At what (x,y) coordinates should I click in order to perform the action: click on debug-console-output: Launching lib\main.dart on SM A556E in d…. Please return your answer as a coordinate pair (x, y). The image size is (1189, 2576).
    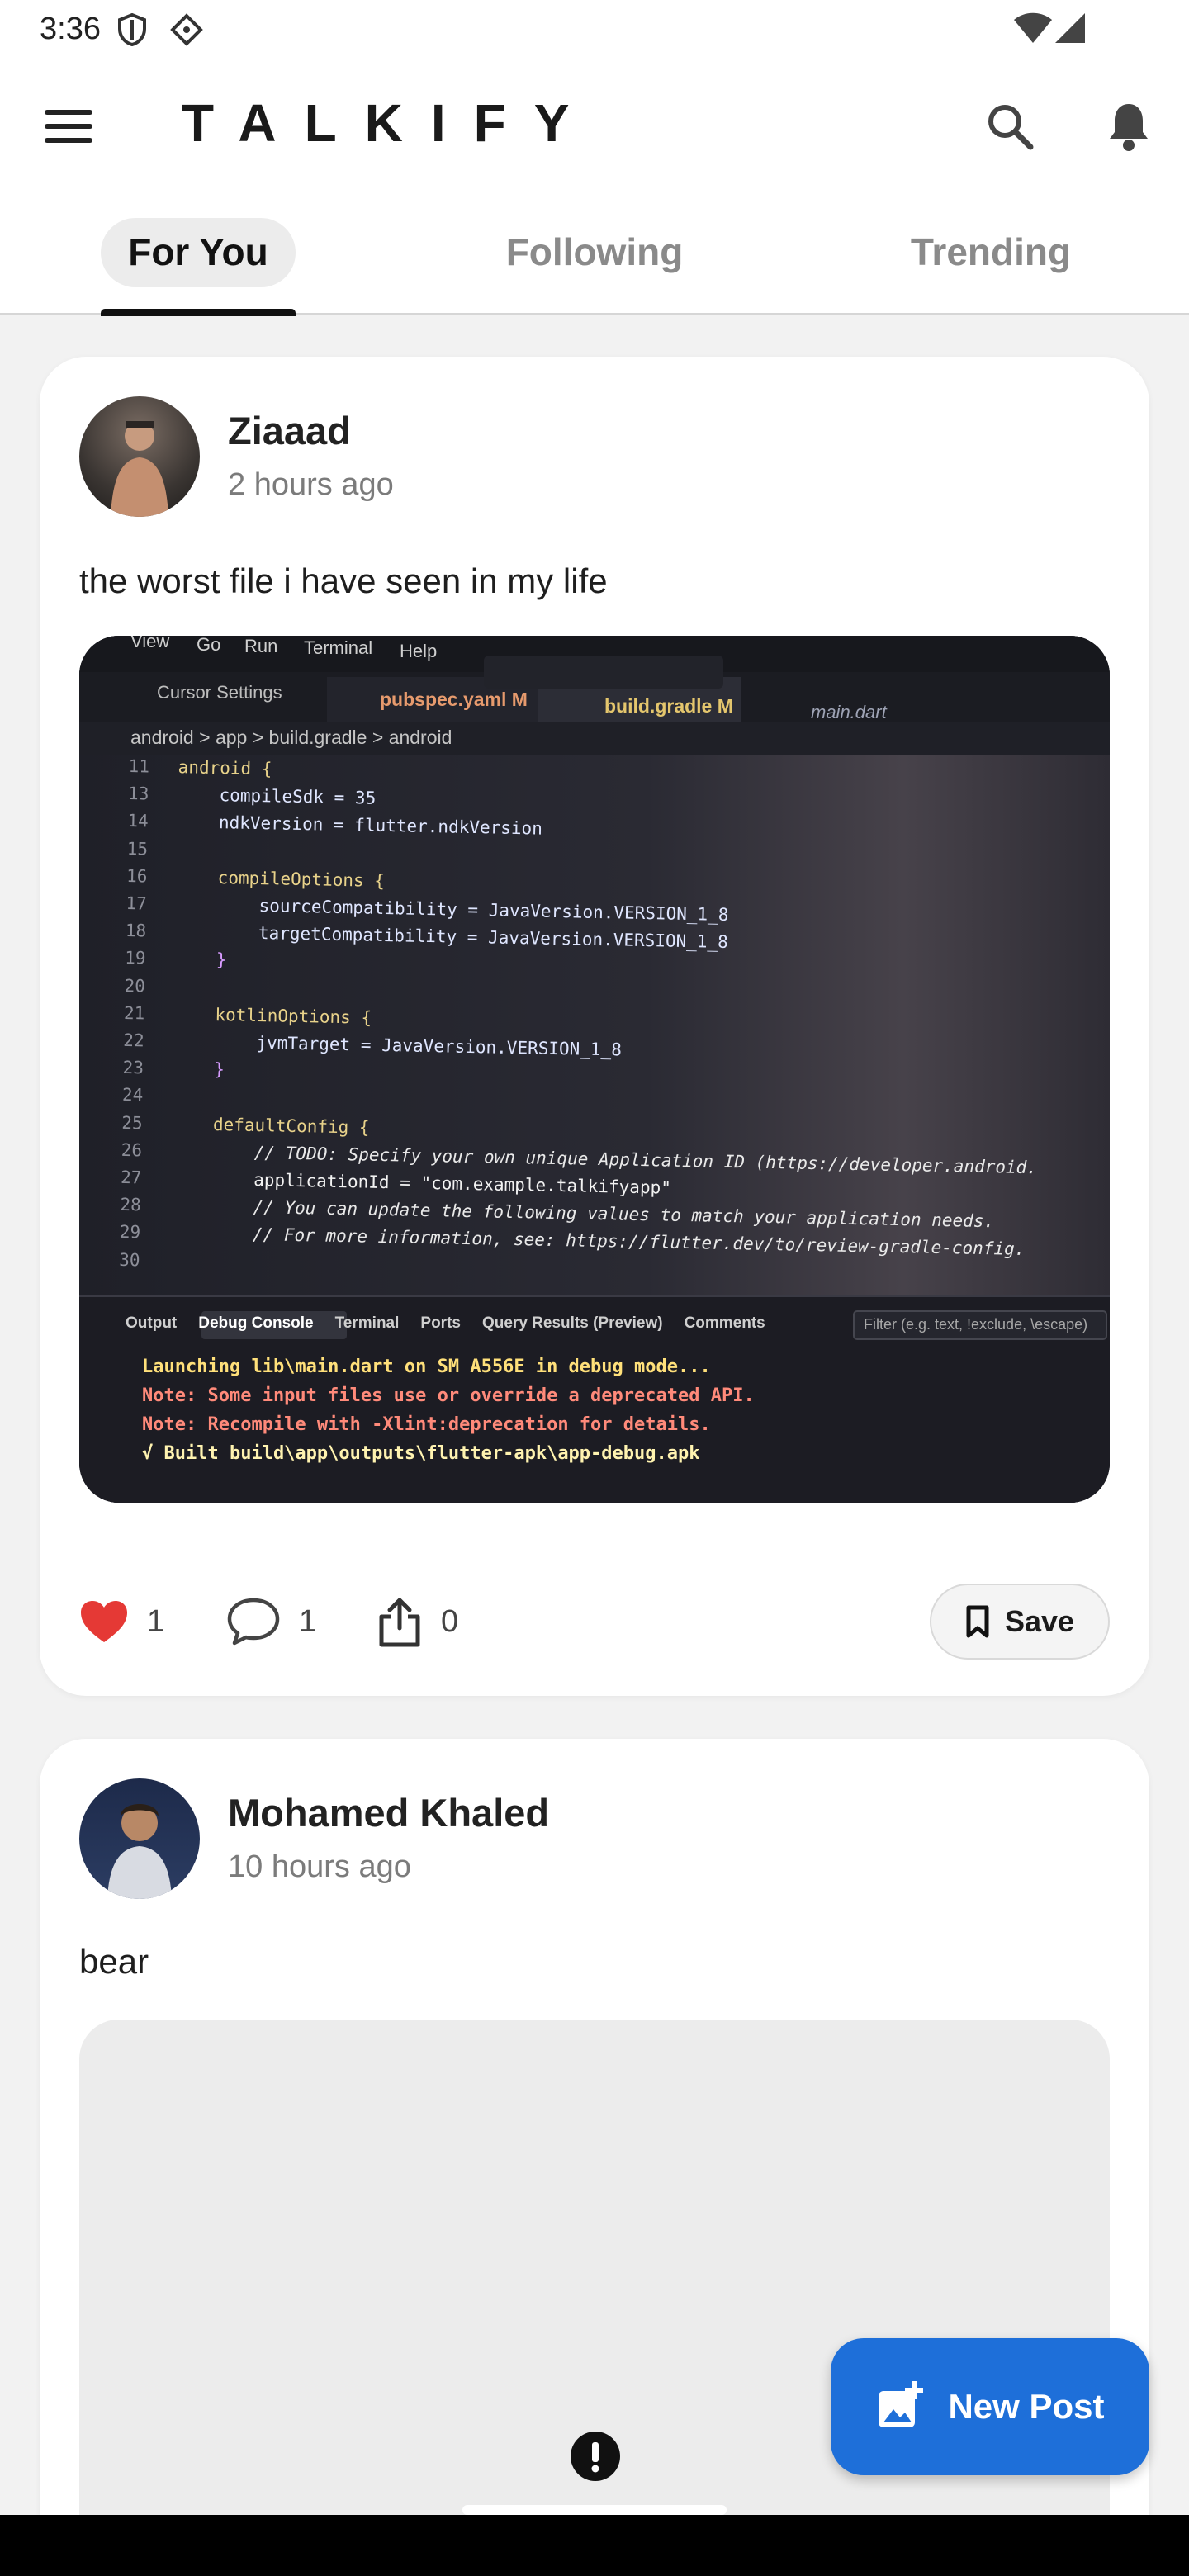
    Looking at the image, I should click on (448, 1410).